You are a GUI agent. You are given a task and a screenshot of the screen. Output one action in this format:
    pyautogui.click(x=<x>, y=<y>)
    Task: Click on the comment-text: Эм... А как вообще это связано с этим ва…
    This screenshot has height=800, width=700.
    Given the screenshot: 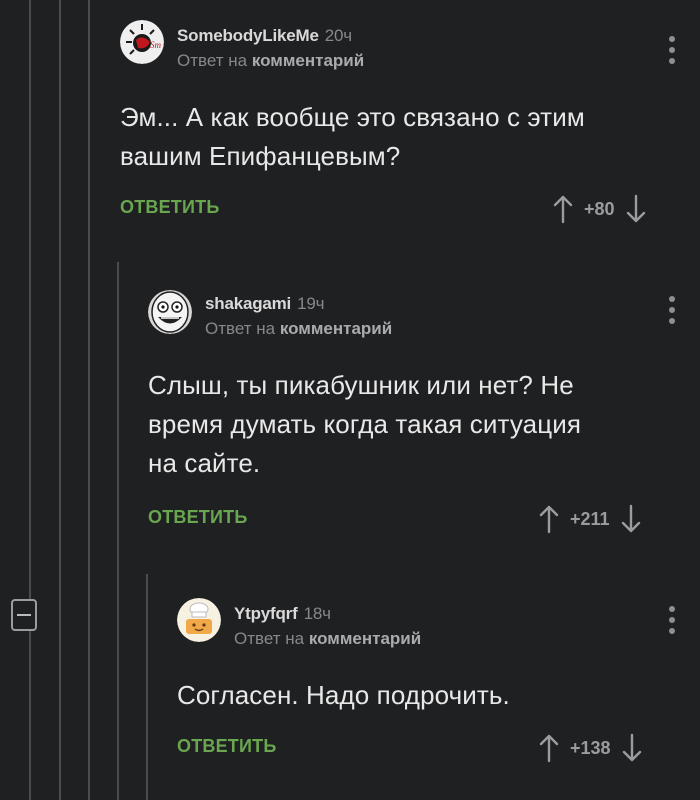 What is the action you would take?
    pyautogui.click(x=352, y=137)
    